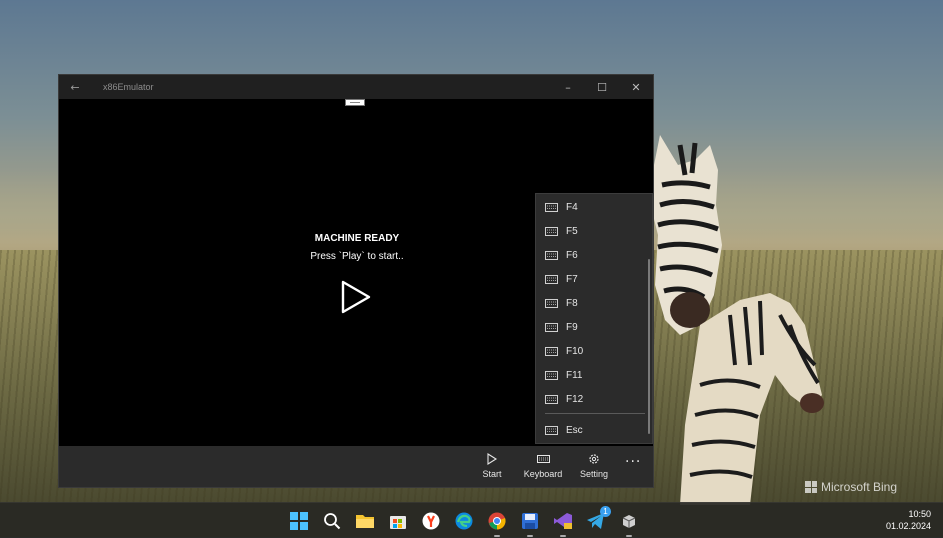 The width and height of the screenshot is (943, 538). I want to click on start-button: Start, so click(492, 466).